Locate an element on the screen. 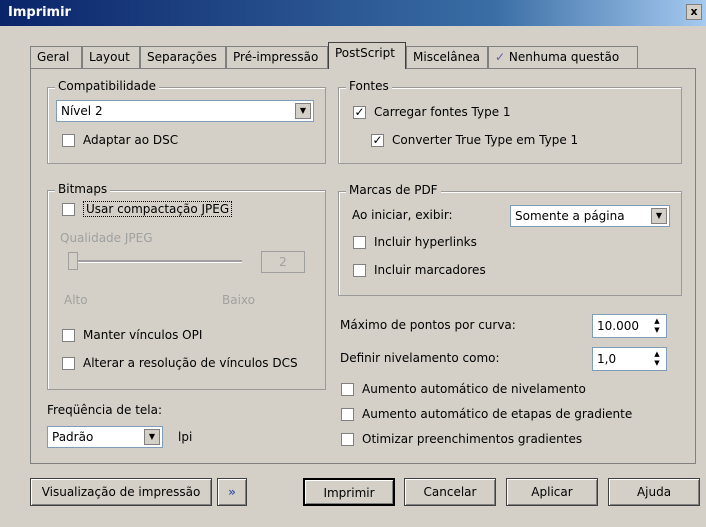 This screenshot has height=527, width=706. compat-level-select: Nível 2 ▼ is located at coordinates (185, 111).